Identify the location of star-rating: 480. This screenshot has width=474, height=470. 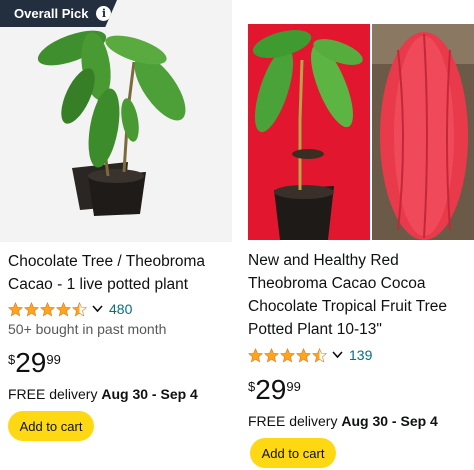
(70, 309).